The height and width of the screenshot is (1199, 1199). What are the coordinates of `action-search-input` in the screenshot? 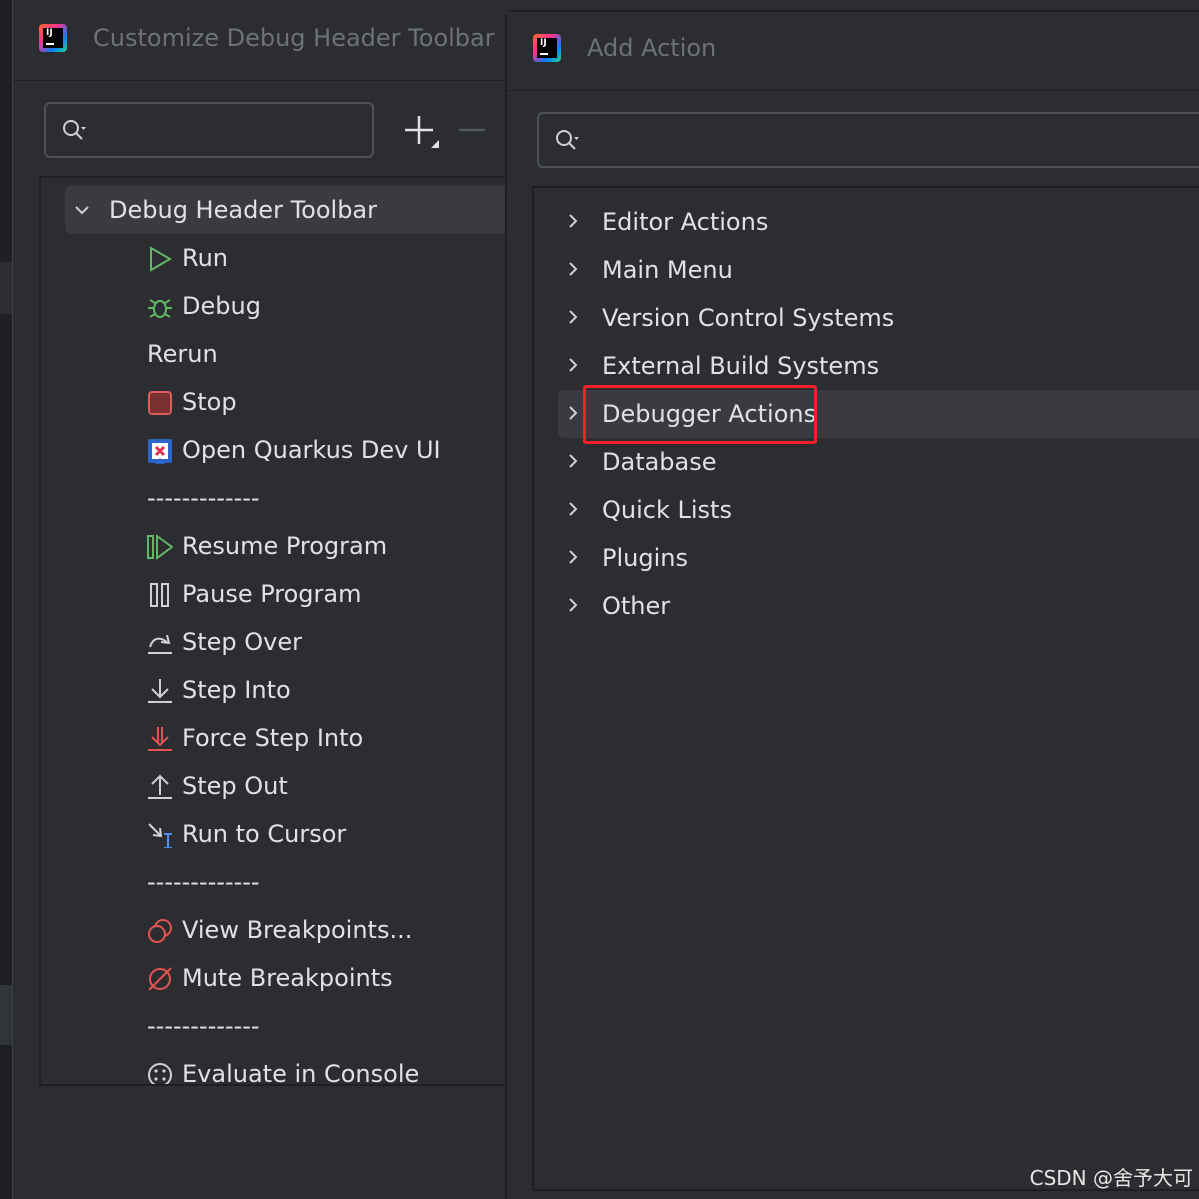 It's located at (868, 140).